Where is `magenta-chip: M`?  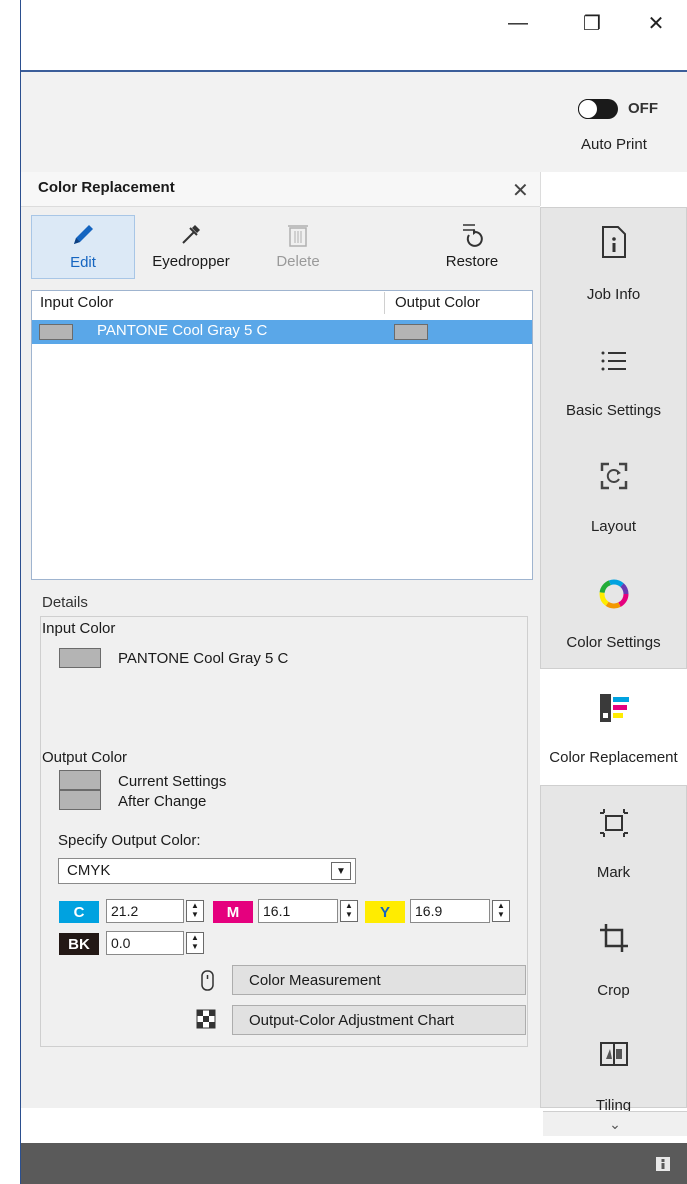 magenta-chip: M is located at coordinates (233, 912).